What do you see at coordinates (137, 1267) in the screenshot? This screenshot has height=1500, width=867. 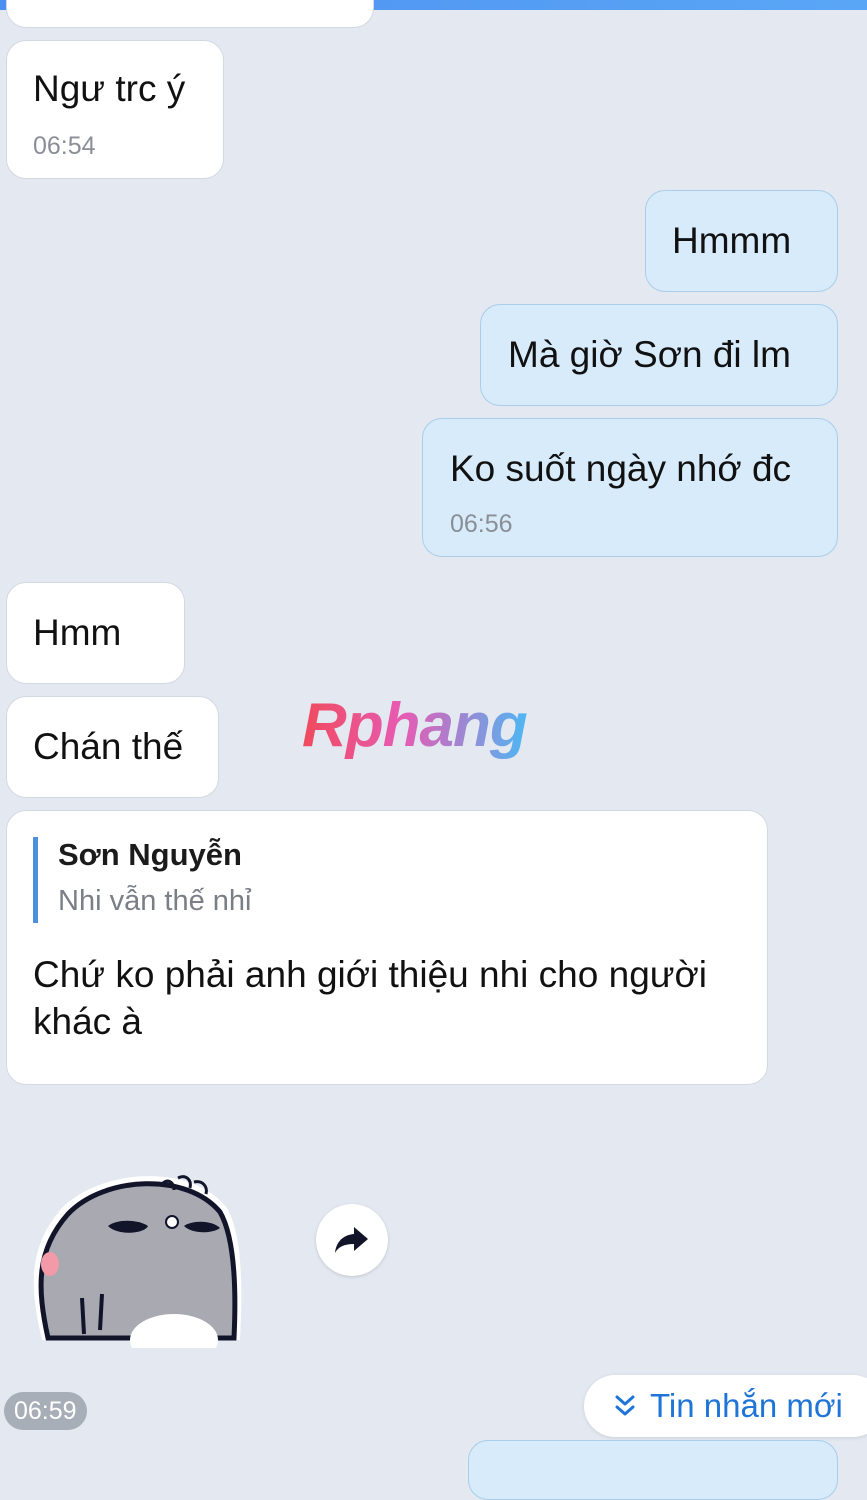 I see `sticker-image` at bounding box center [137, 1267].